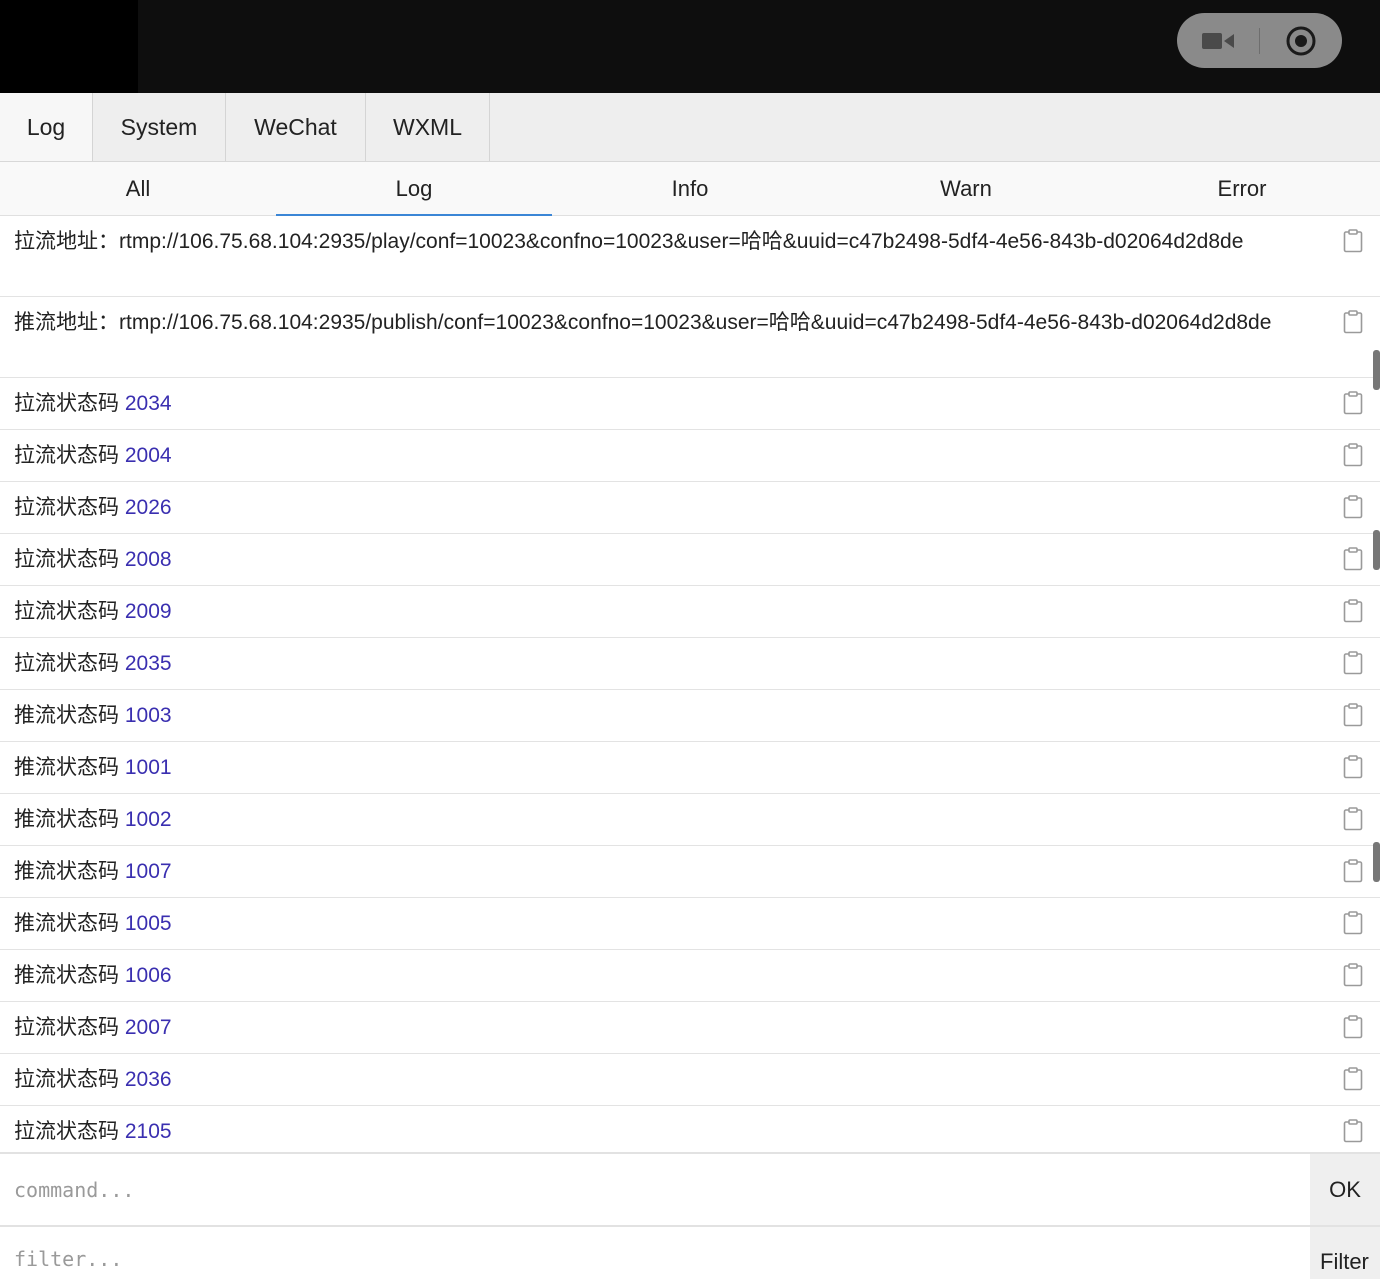  I want to click on log-text: 推流状态码 1006, so click(93, 975).